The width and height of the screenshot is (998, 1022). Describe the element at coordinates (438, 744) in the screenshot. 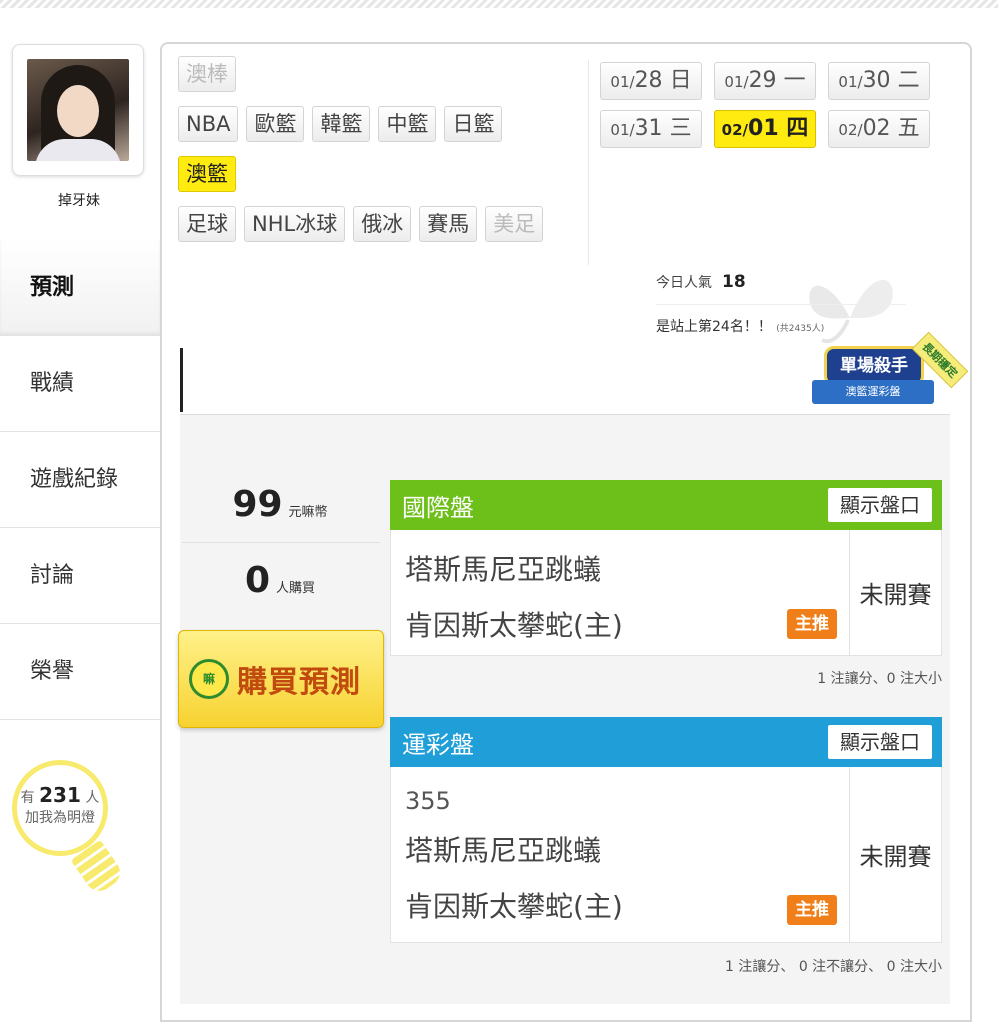

I see `market-title: 運彩盤` at that location.